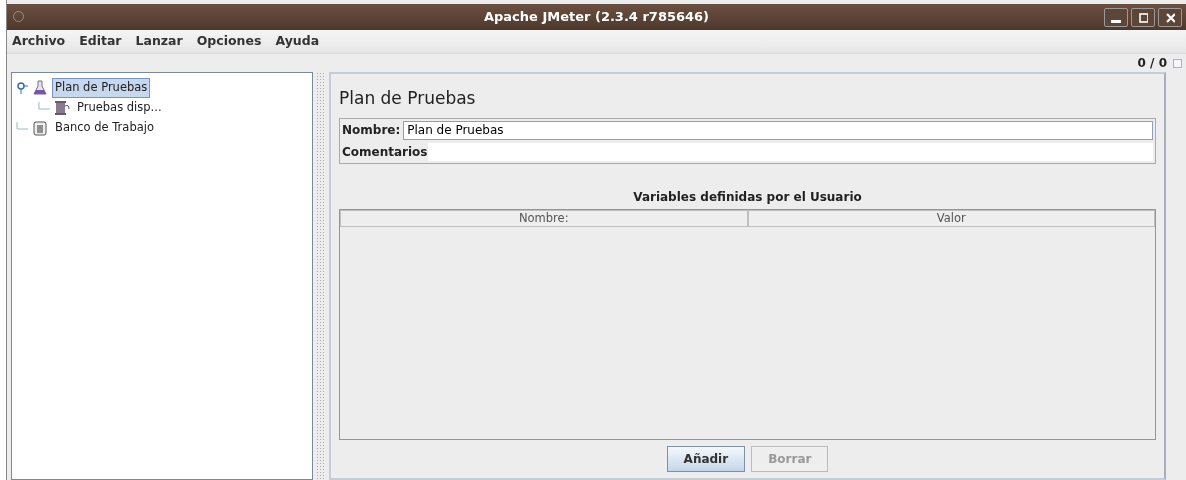 The height and width of the screenshot is (480, 1186). I want to click on tree-item: Banco de Trabajo, so click(104, 128).